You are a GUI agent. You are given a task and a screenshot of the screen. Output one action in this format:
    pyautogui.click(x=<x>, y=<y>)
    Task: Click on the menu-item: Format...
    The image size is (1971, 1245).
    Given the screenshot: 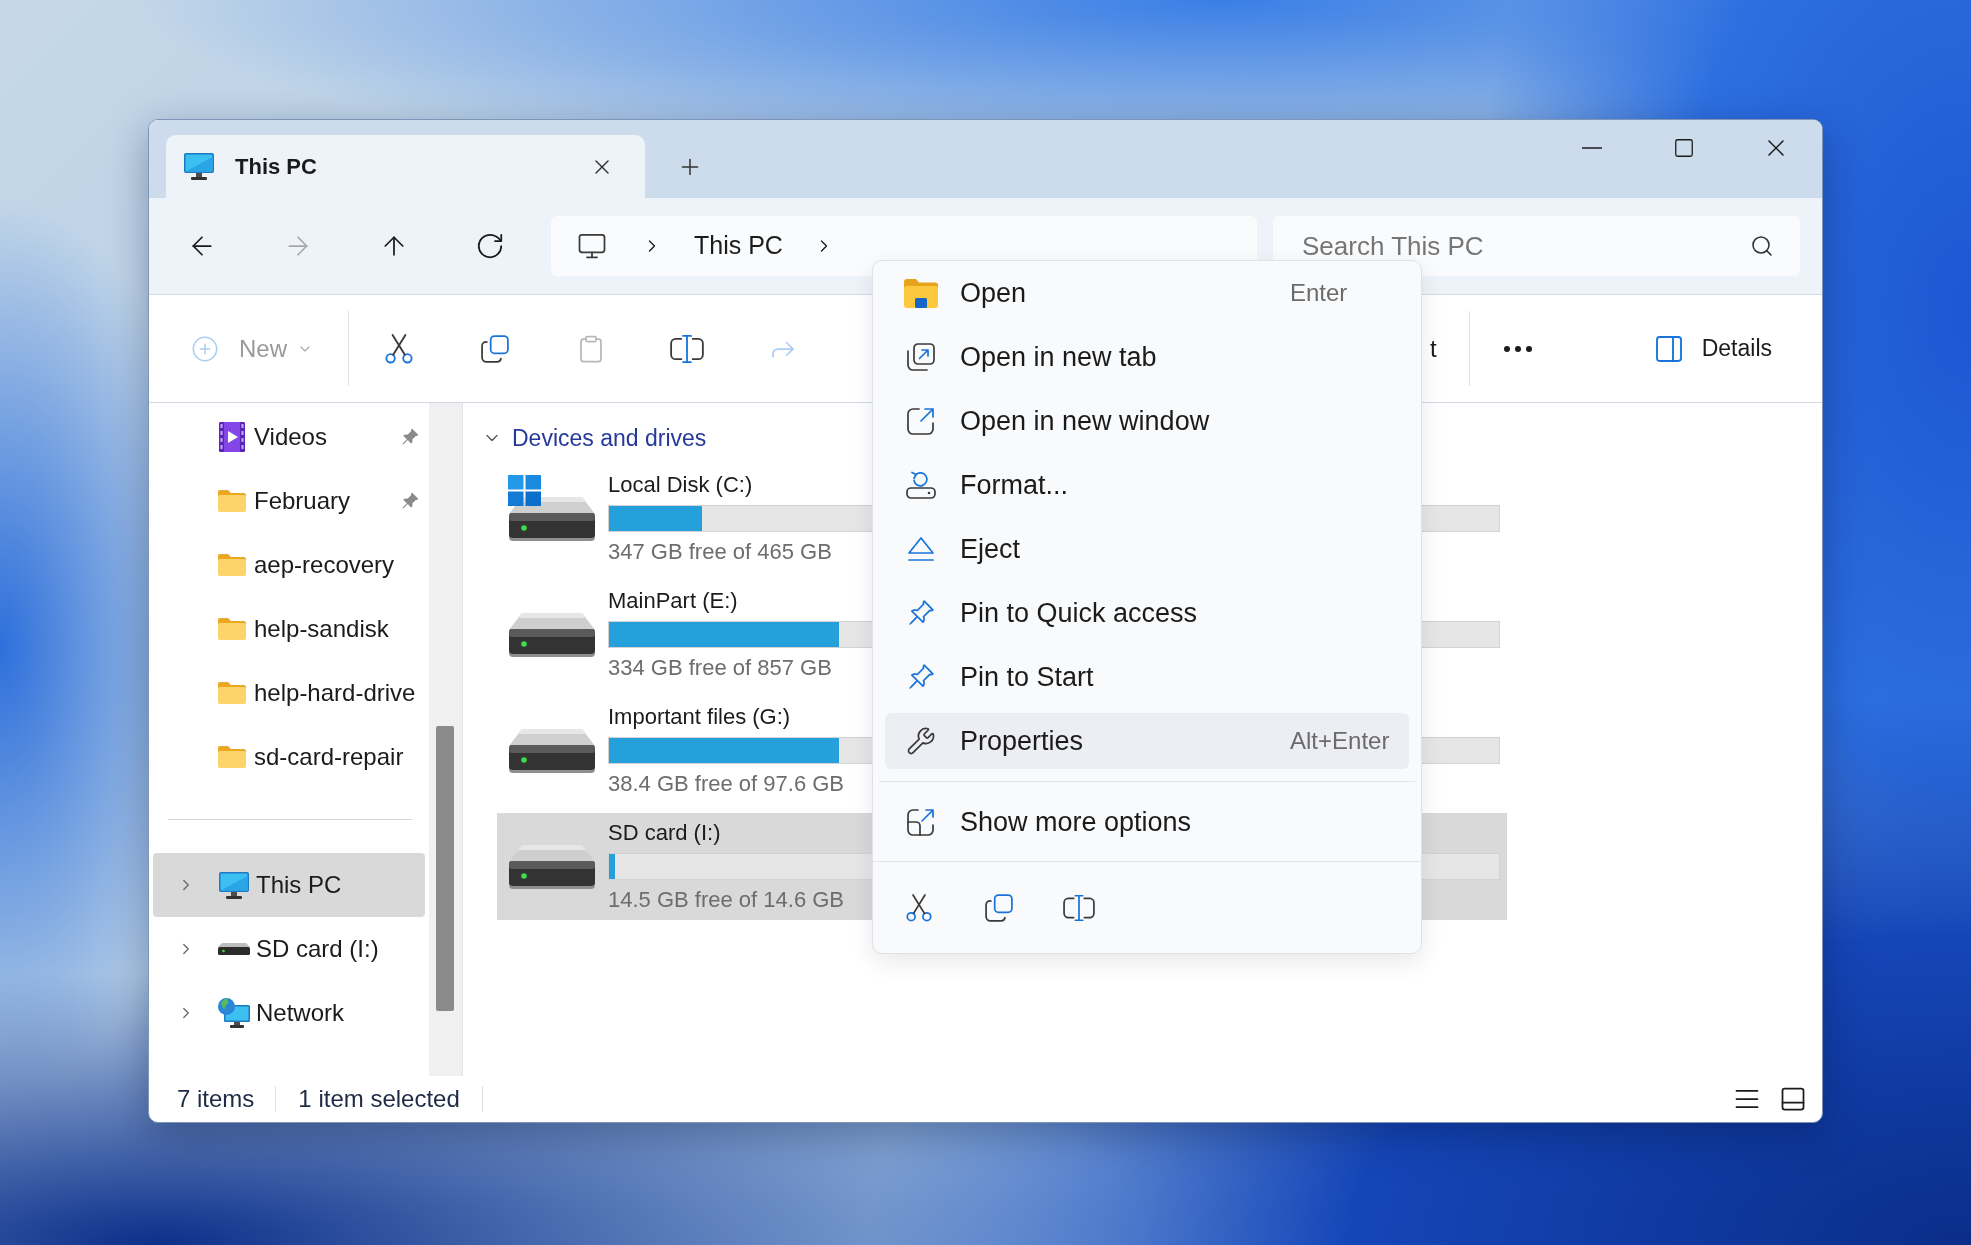 What is the action you would take?
    pyautogui.click(x=1147, y=485)
    